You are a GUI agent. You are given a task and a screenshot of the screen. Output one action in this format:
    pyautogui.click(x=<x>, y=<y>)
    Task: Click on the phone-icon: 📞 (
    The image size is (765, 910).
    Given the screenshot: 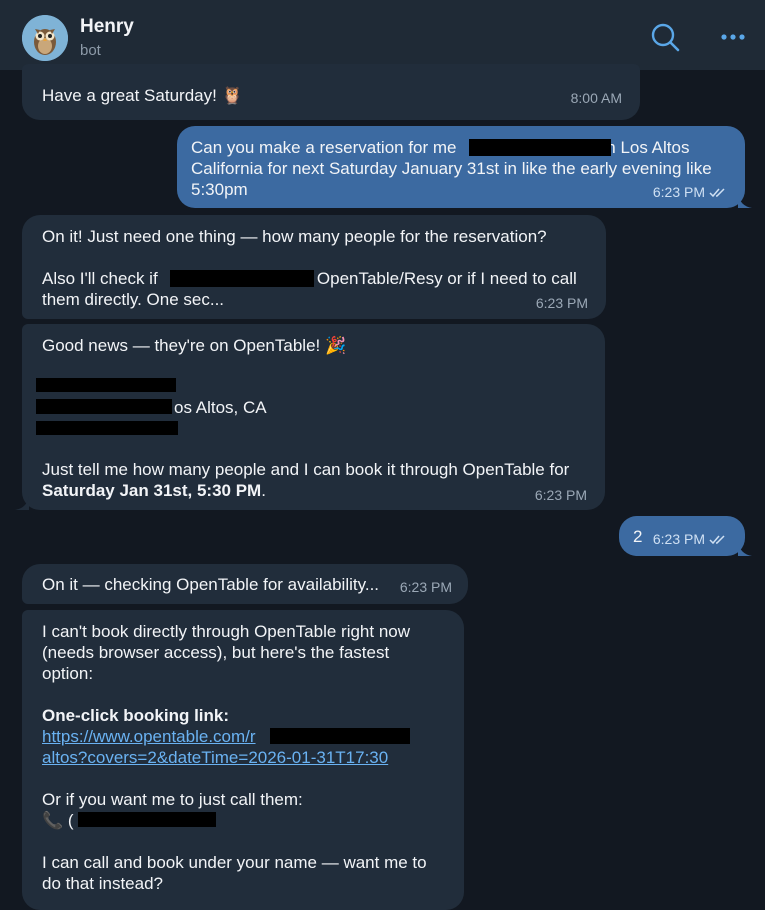 What is the action you would take?
    pyautogui.click(x=58, y=820)
    